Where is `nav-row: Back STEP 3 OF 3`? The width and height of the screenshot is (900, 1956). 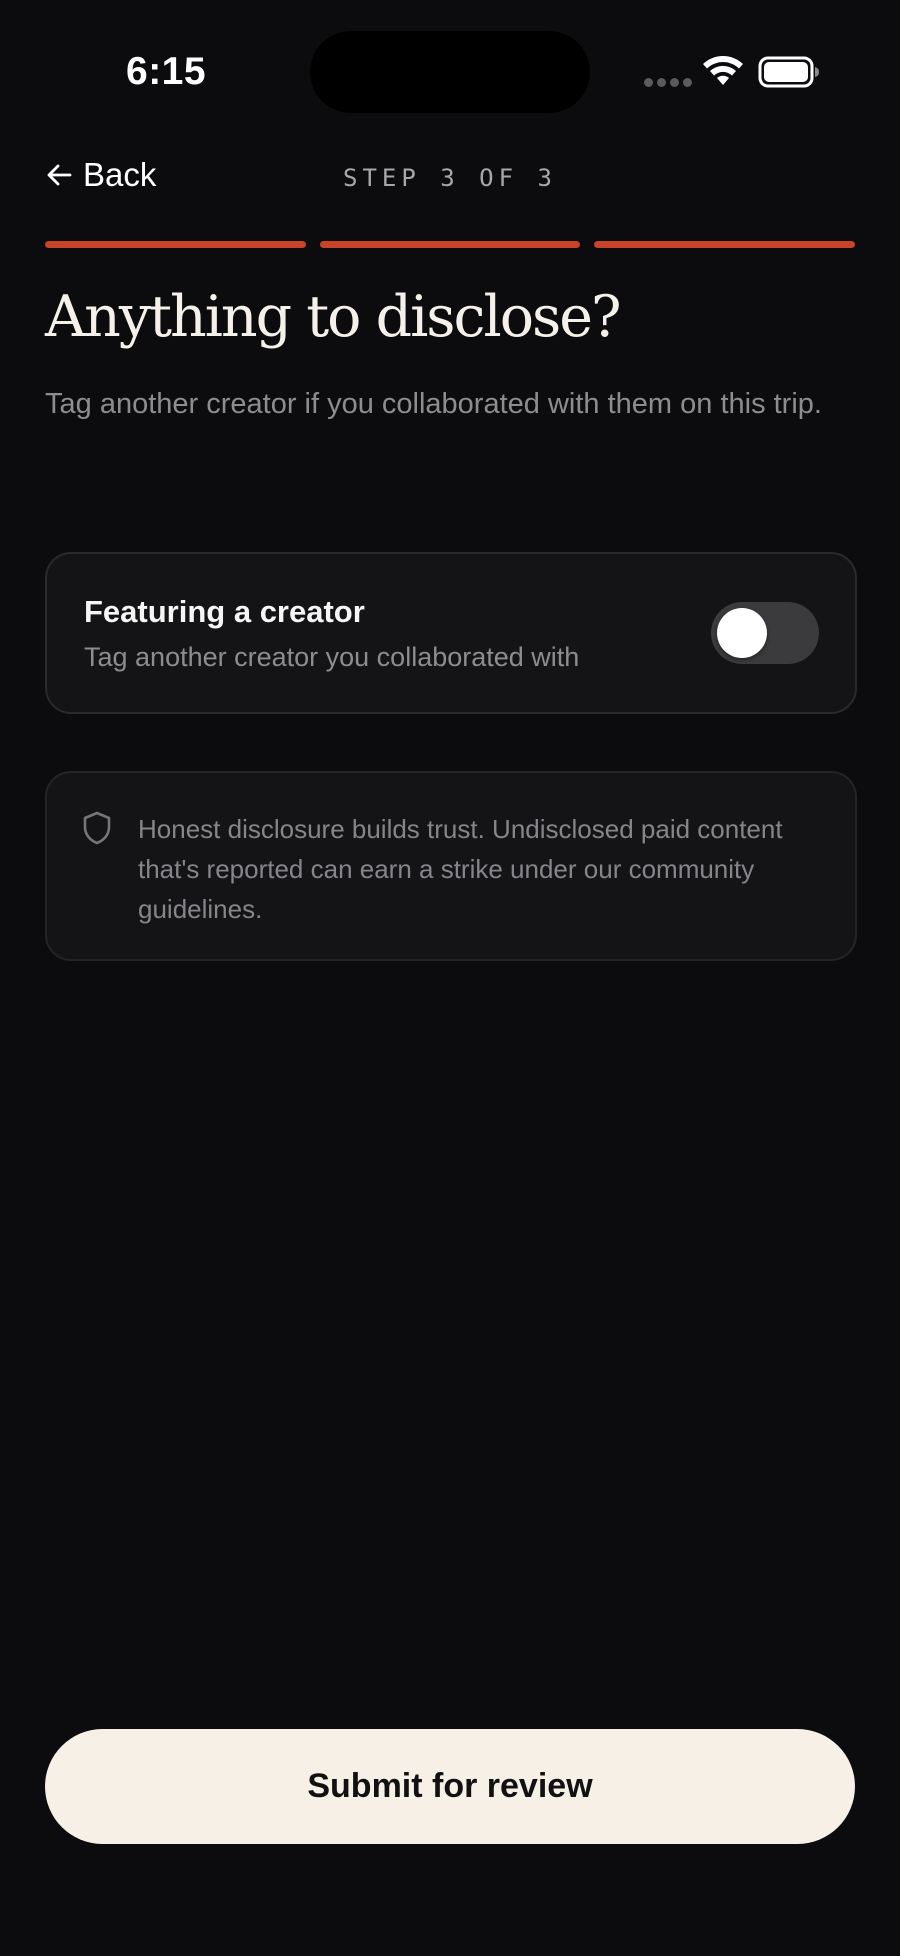 nav-row: Back STEP 3 OF 3 is located at coordinates (450, 180).